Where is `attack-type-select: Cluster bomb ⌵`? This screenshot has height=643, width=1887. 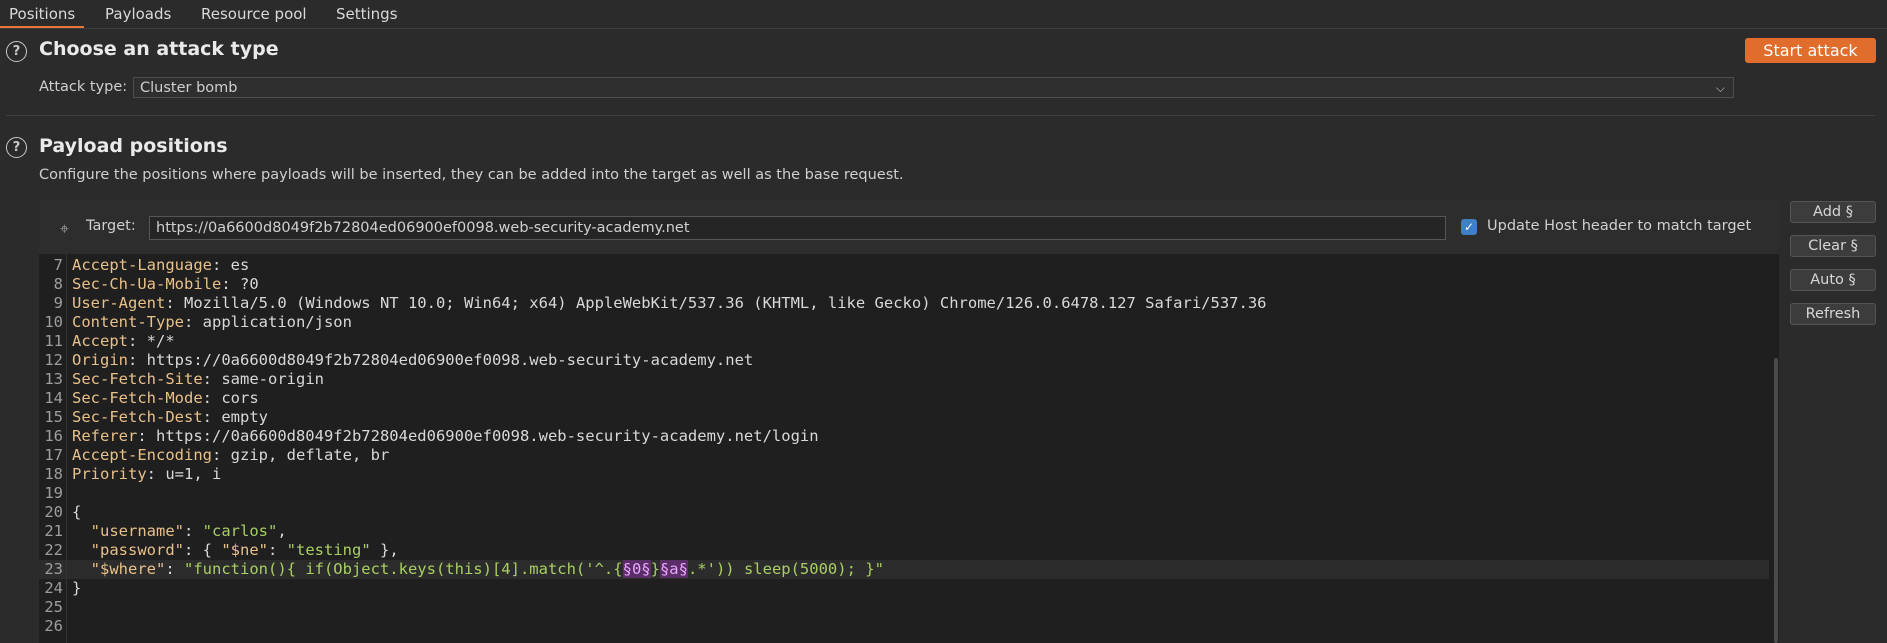 attack-type-select: Cluster bomb ⌵ is located at coordinates (933, 87).